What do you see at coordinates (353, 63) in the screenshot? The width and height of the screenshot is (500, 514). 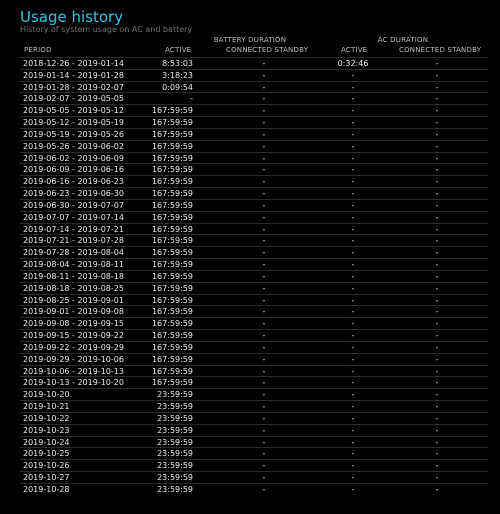 I see `ac-active-cell: 0:32:46` at bounding box center [353, 63].